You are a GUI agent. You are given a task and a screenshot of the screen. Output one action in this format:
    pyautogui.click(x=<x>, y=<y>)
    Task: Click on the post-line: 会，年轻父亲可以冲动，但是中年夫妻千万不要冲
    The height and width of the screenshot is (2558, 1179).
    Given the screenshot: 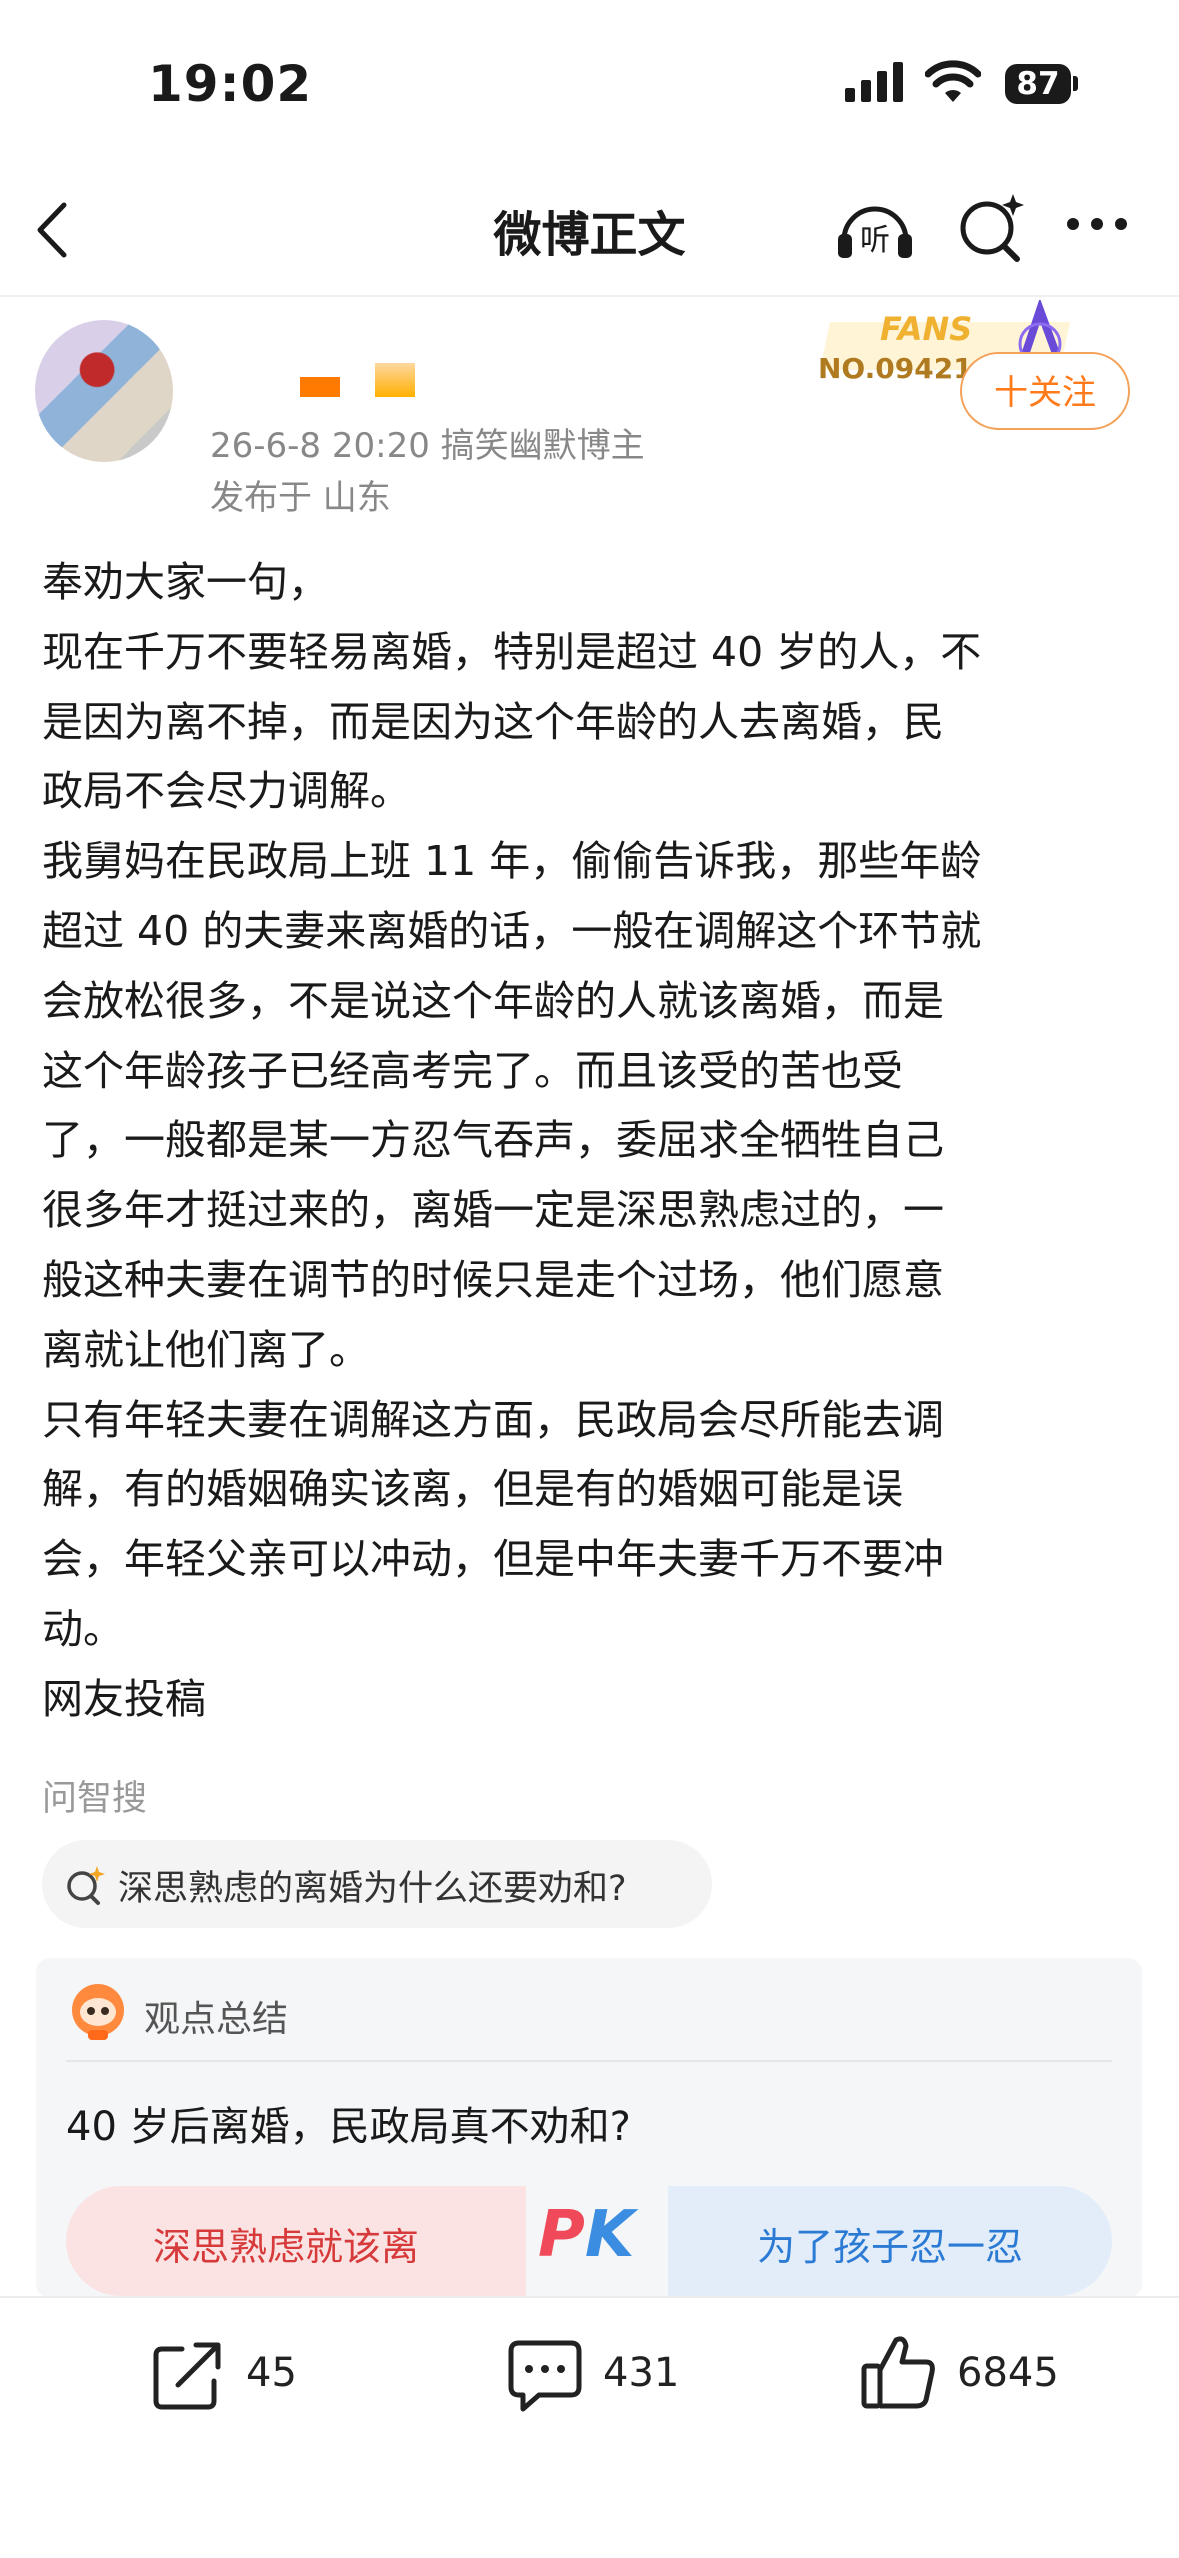 What is the action you would take?
    pyautogui.click(x=493, y=1559)
    